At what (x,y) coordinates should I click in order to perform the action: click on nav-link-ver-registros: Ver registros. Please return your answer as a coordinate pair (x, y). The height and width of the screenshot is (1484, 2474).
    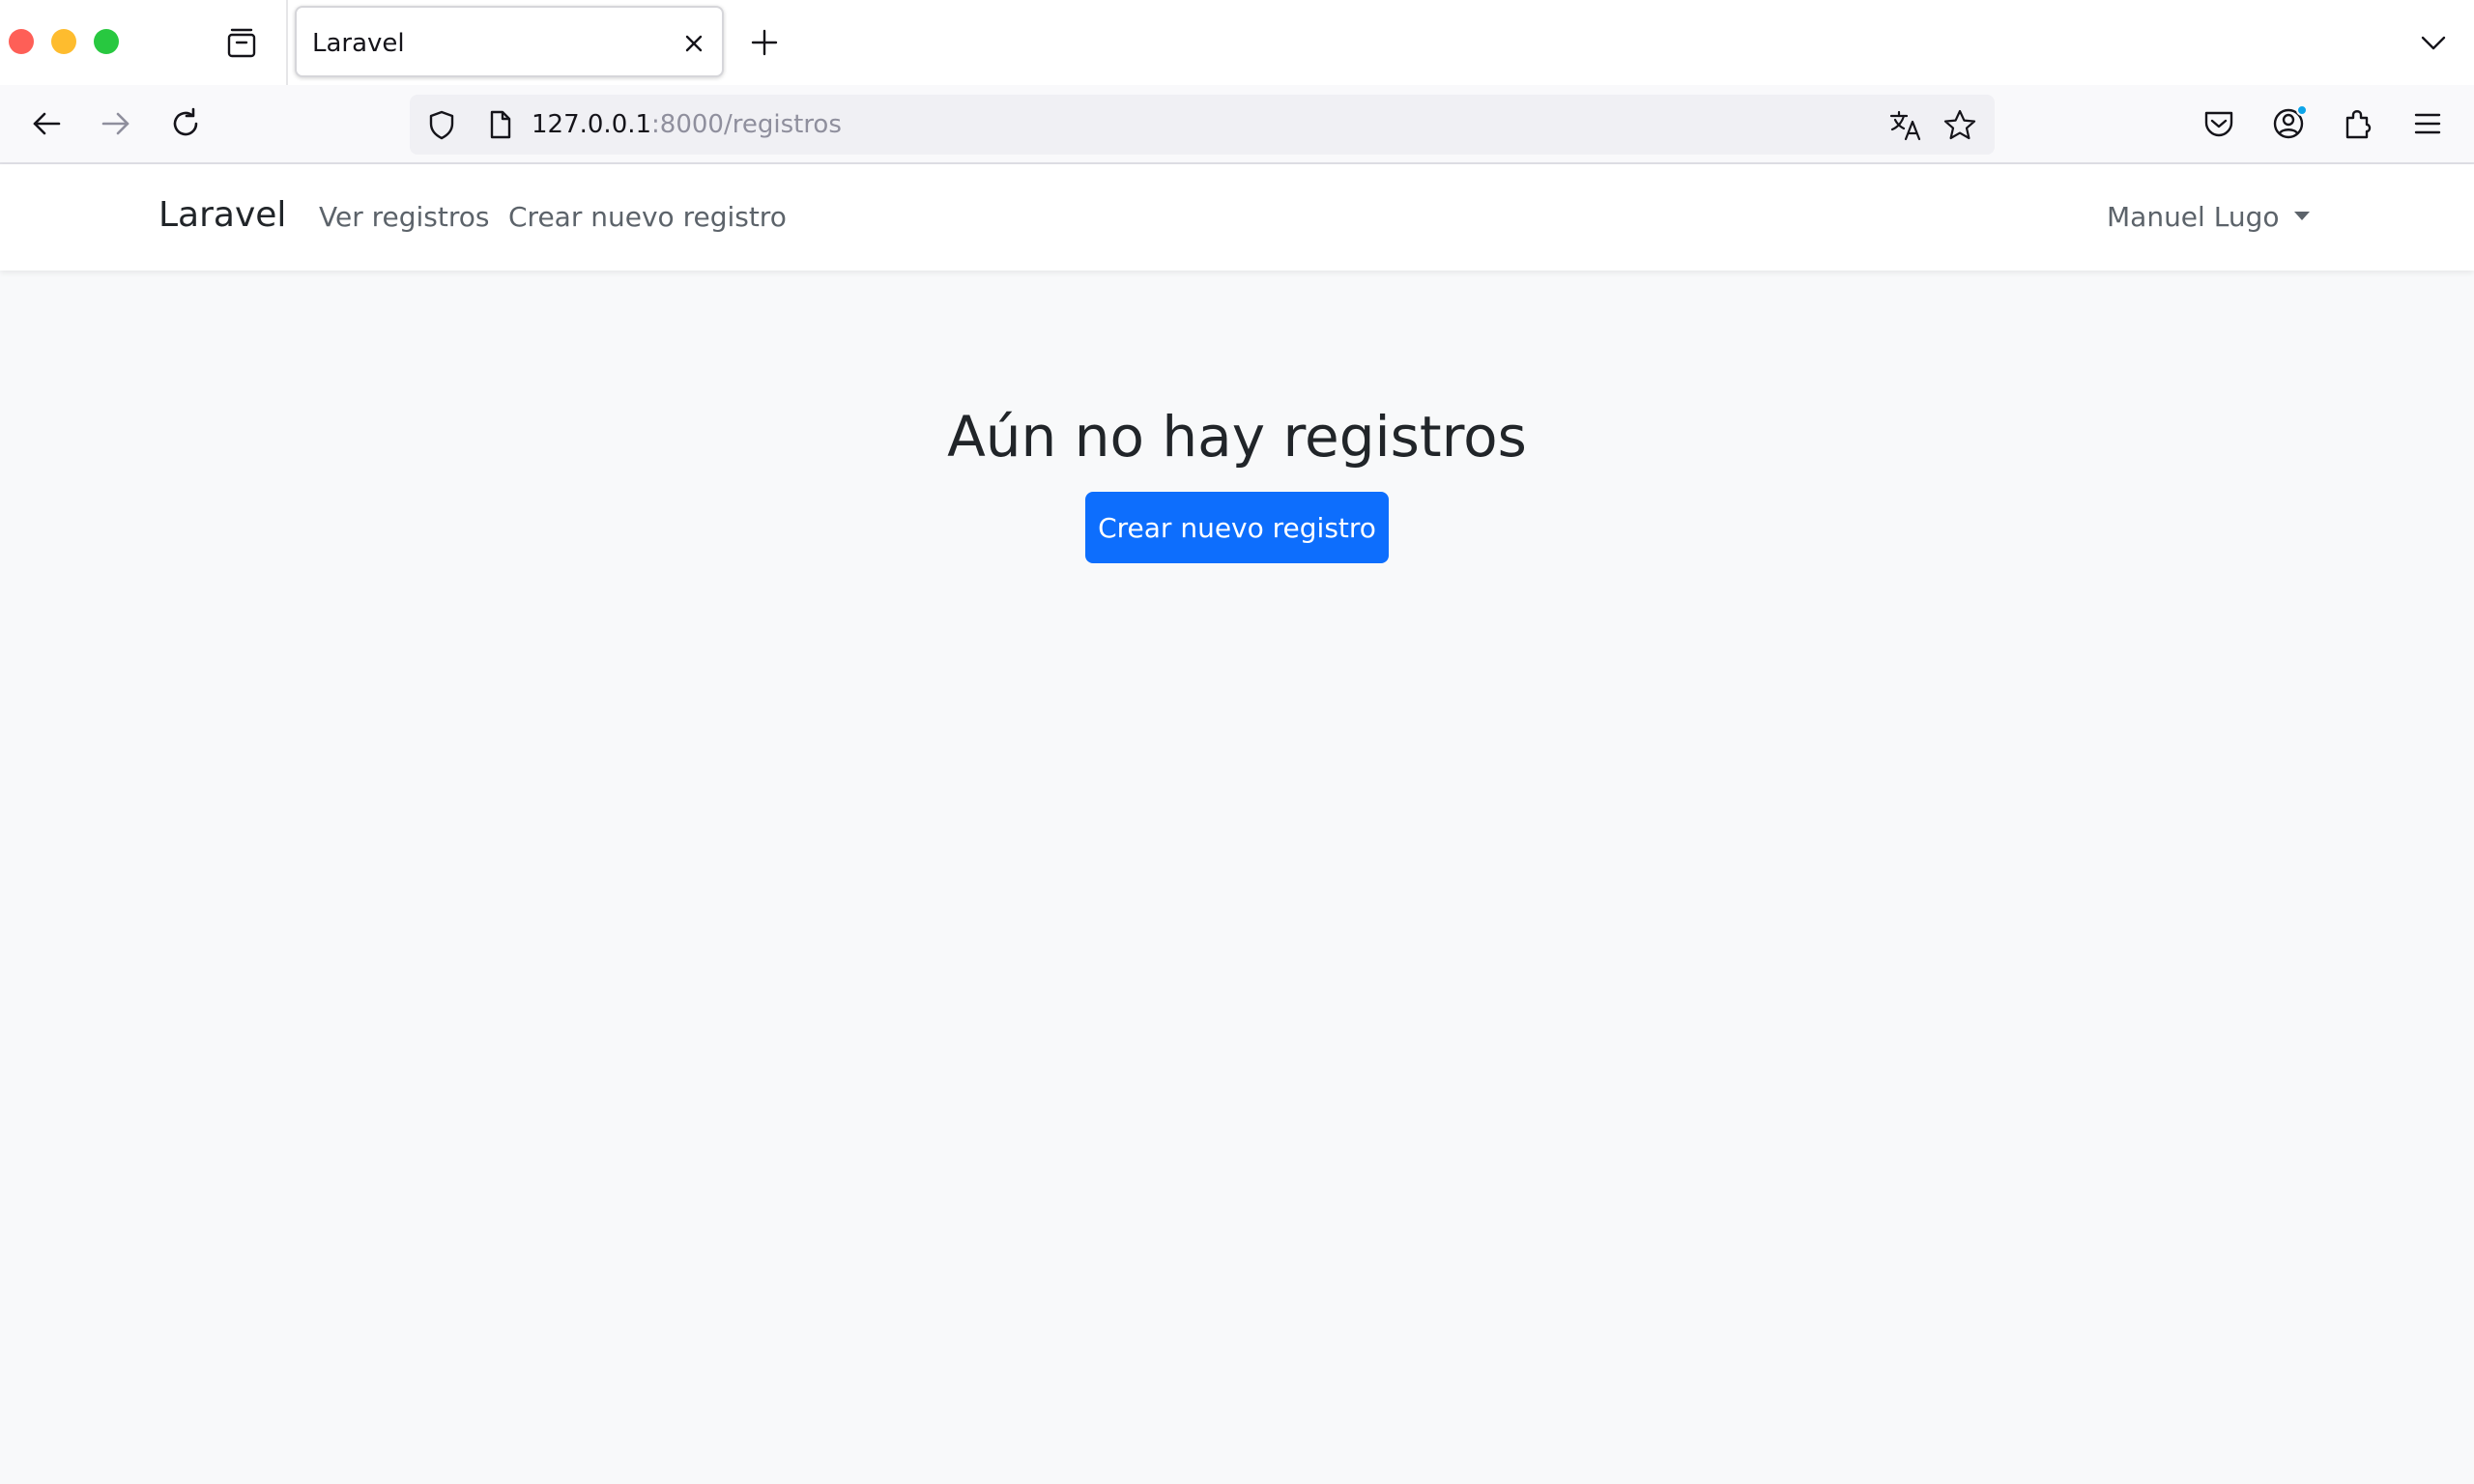
    Looking at the image, I should click on (404, 217).